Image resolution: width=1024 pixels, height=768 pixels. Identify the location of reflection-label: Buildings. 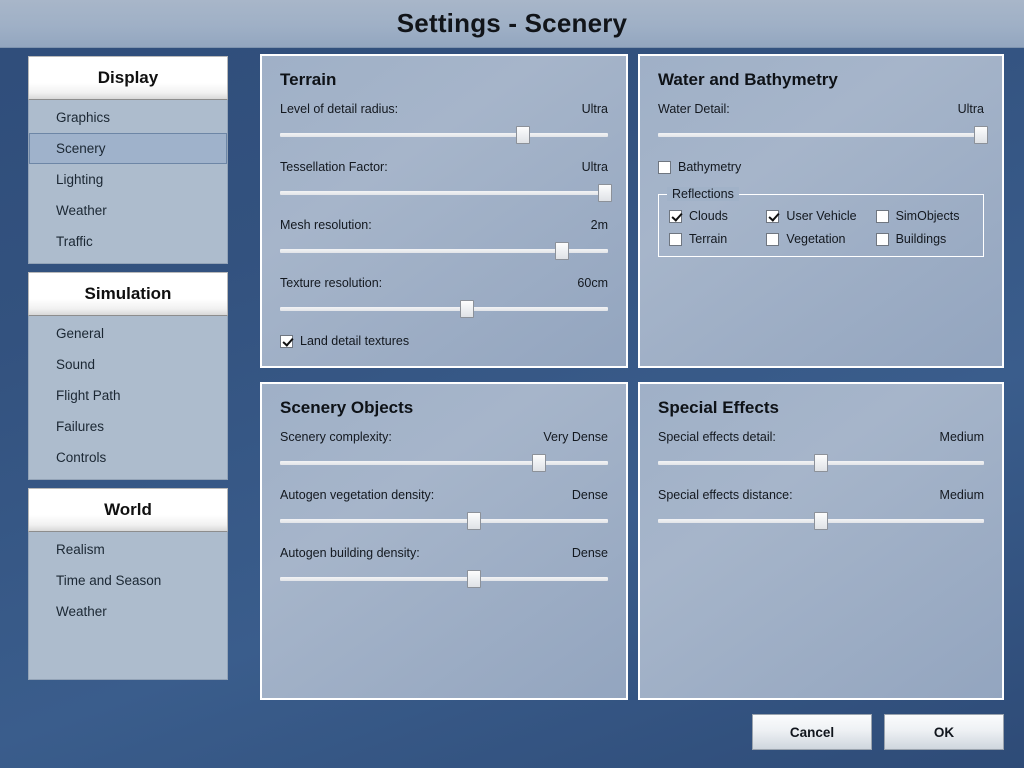
(921, 239).